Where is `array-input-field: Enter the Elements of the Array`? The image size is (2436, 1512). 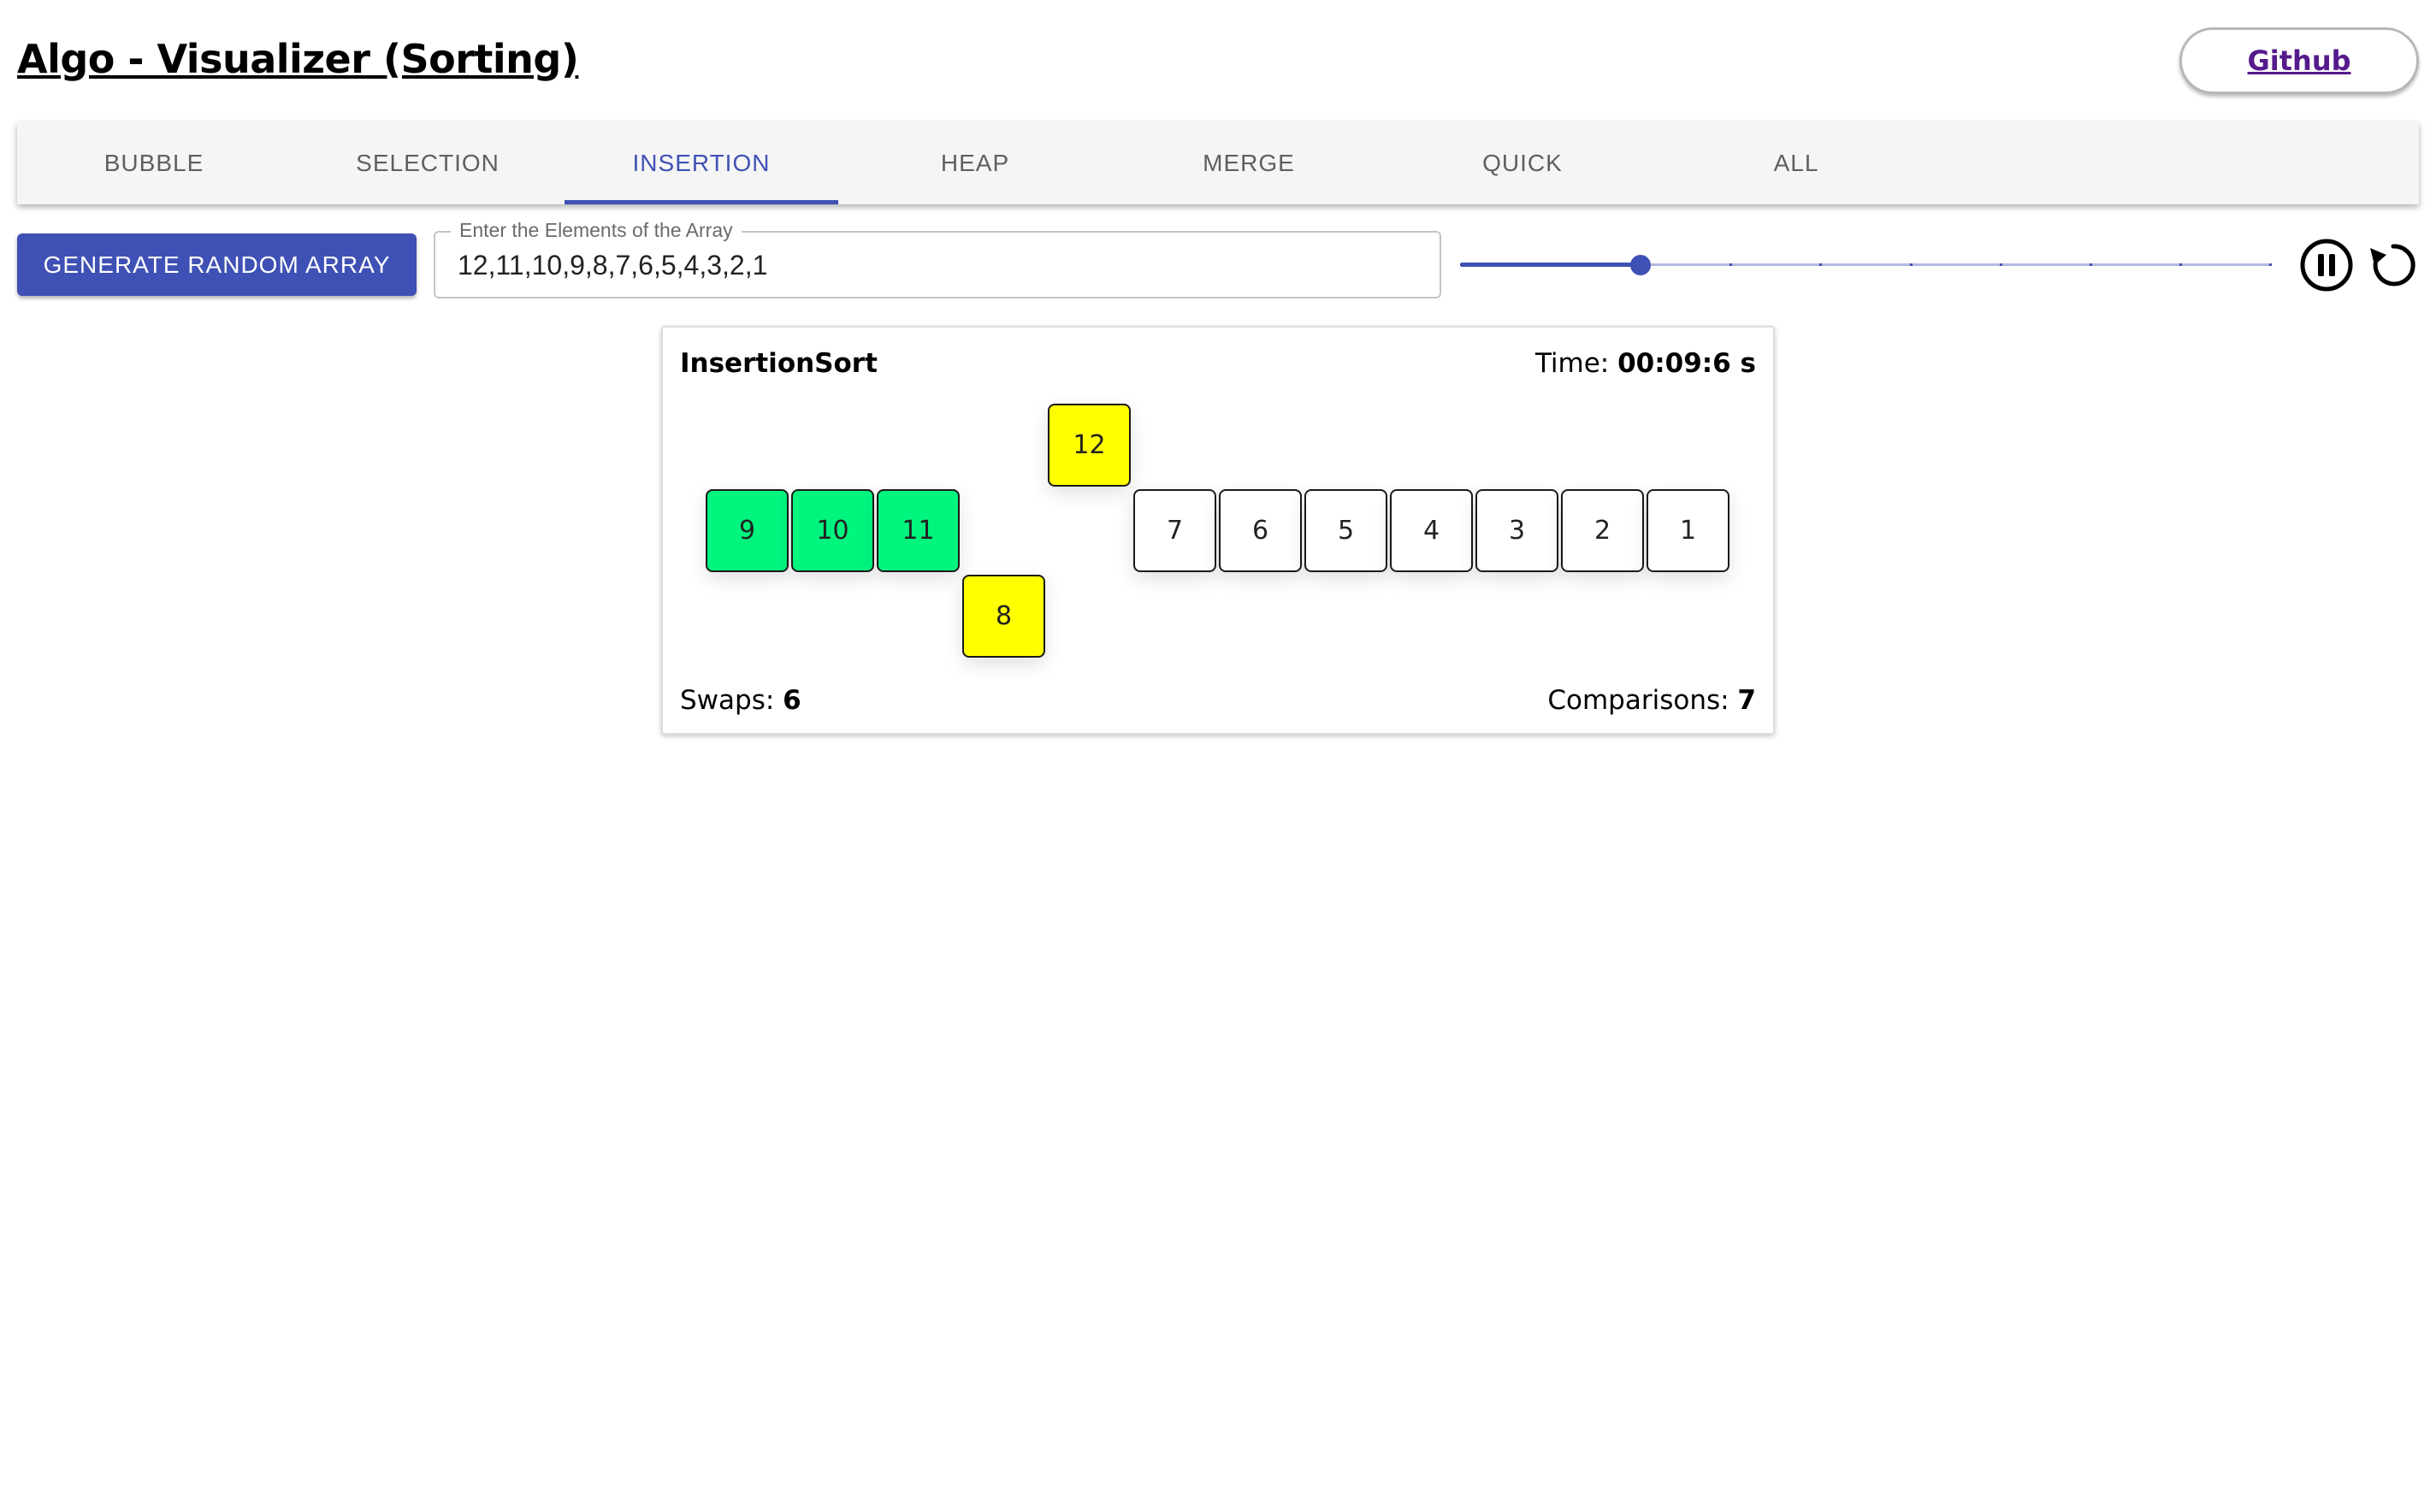 array-input-field: Enter the Elements of the Array is located at coordinates (937, 258).